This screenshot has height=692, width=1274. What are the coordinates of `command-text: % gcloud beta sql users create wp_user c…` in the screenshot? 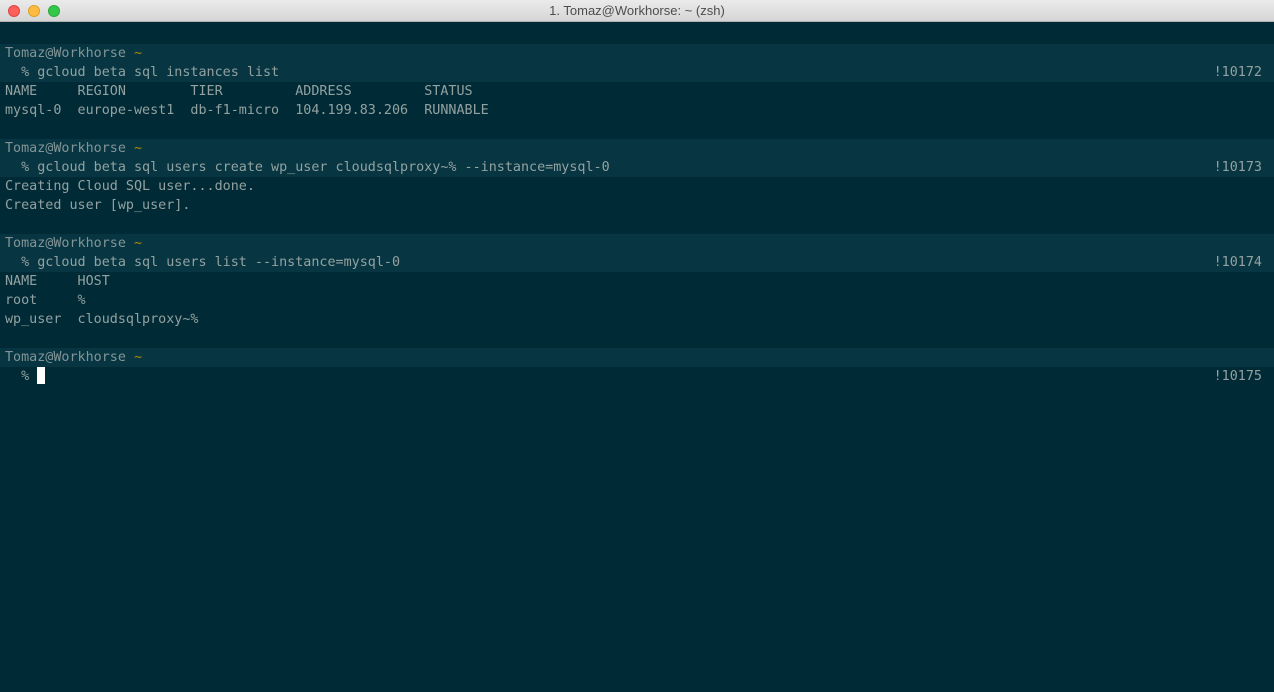 It's located at (307, 167).